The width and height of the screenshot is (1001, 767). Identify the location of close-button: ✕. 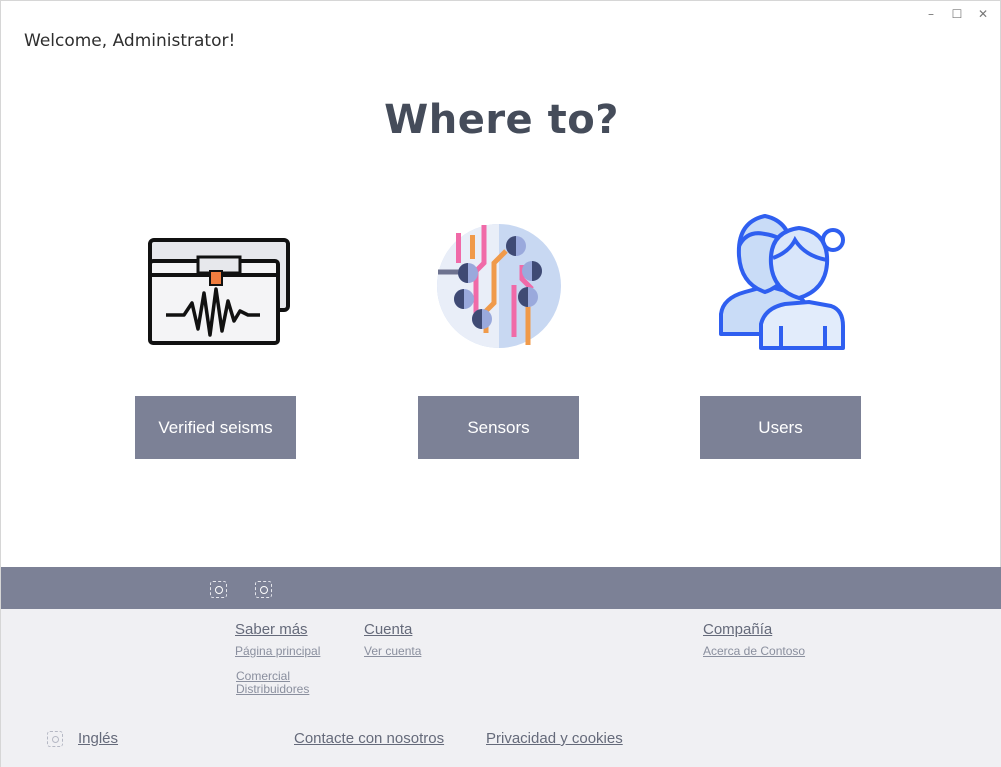
(983, 14).